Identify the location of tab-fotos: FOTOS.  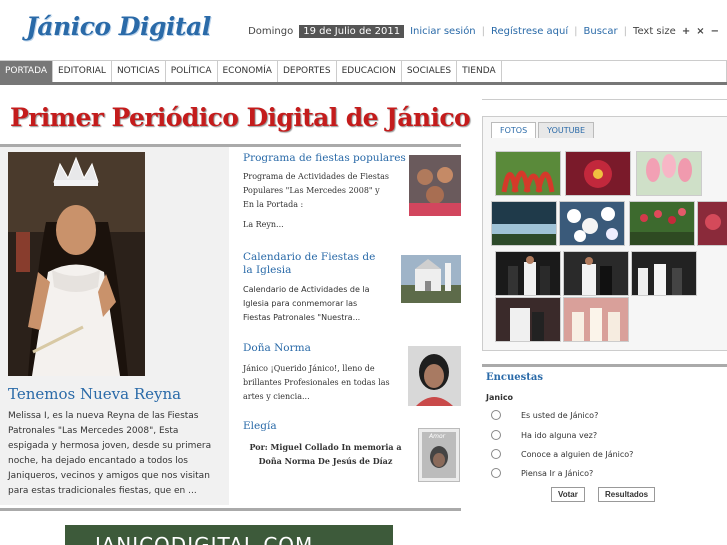
(514, 130).